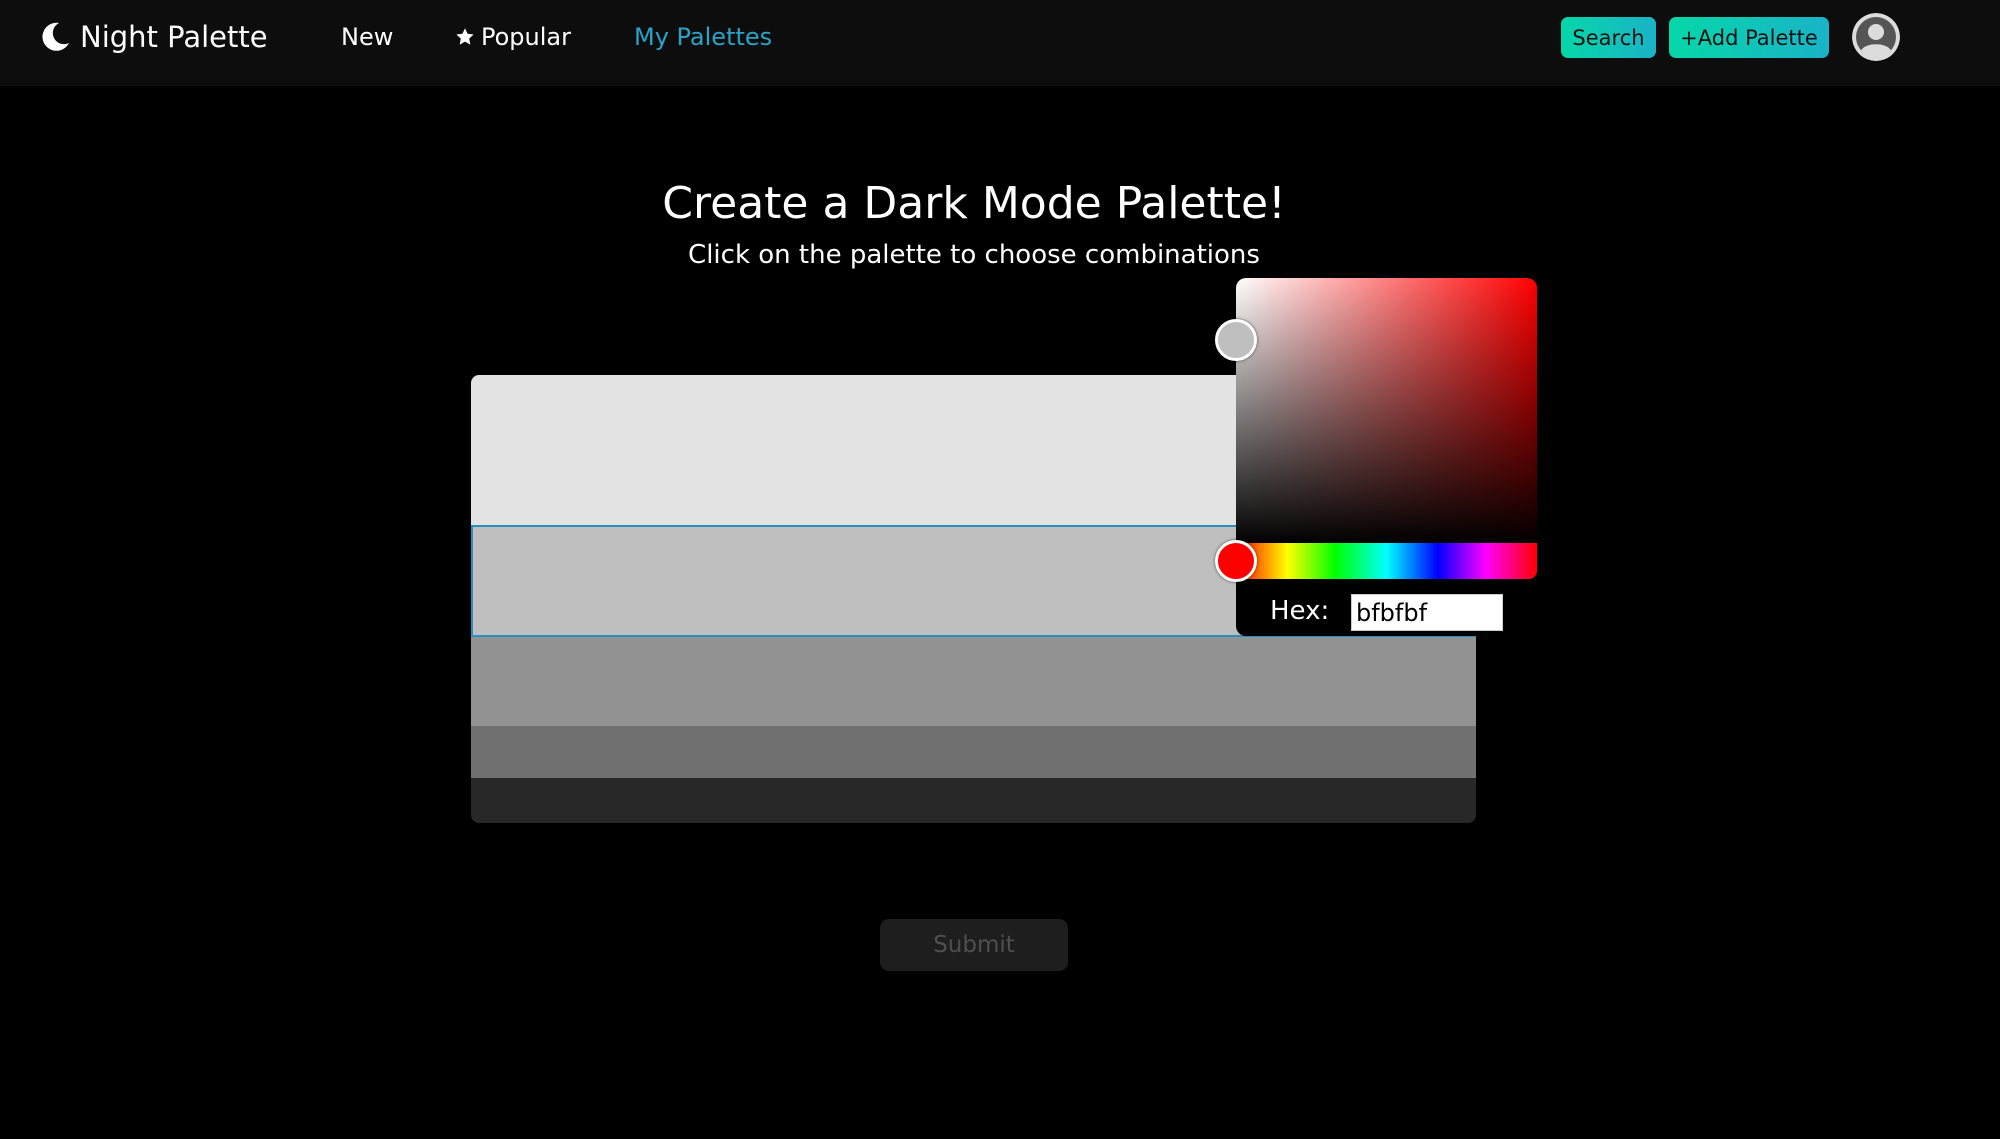 Image resolution: width=2000 pixels, height=1139 pixels. Describe the element at coordinates (367, 37) in the screenshot. I see `nav-link-new: New` at that location.